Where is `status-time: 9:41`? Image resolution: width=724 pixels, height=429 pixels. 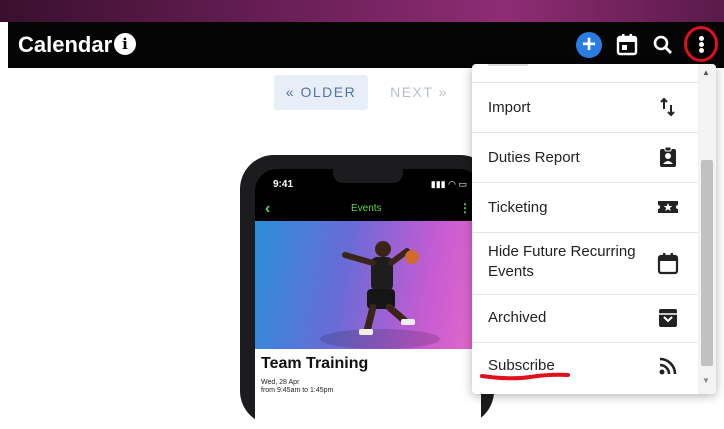
status-time: 9:41 is located at coordinates (283, 184).